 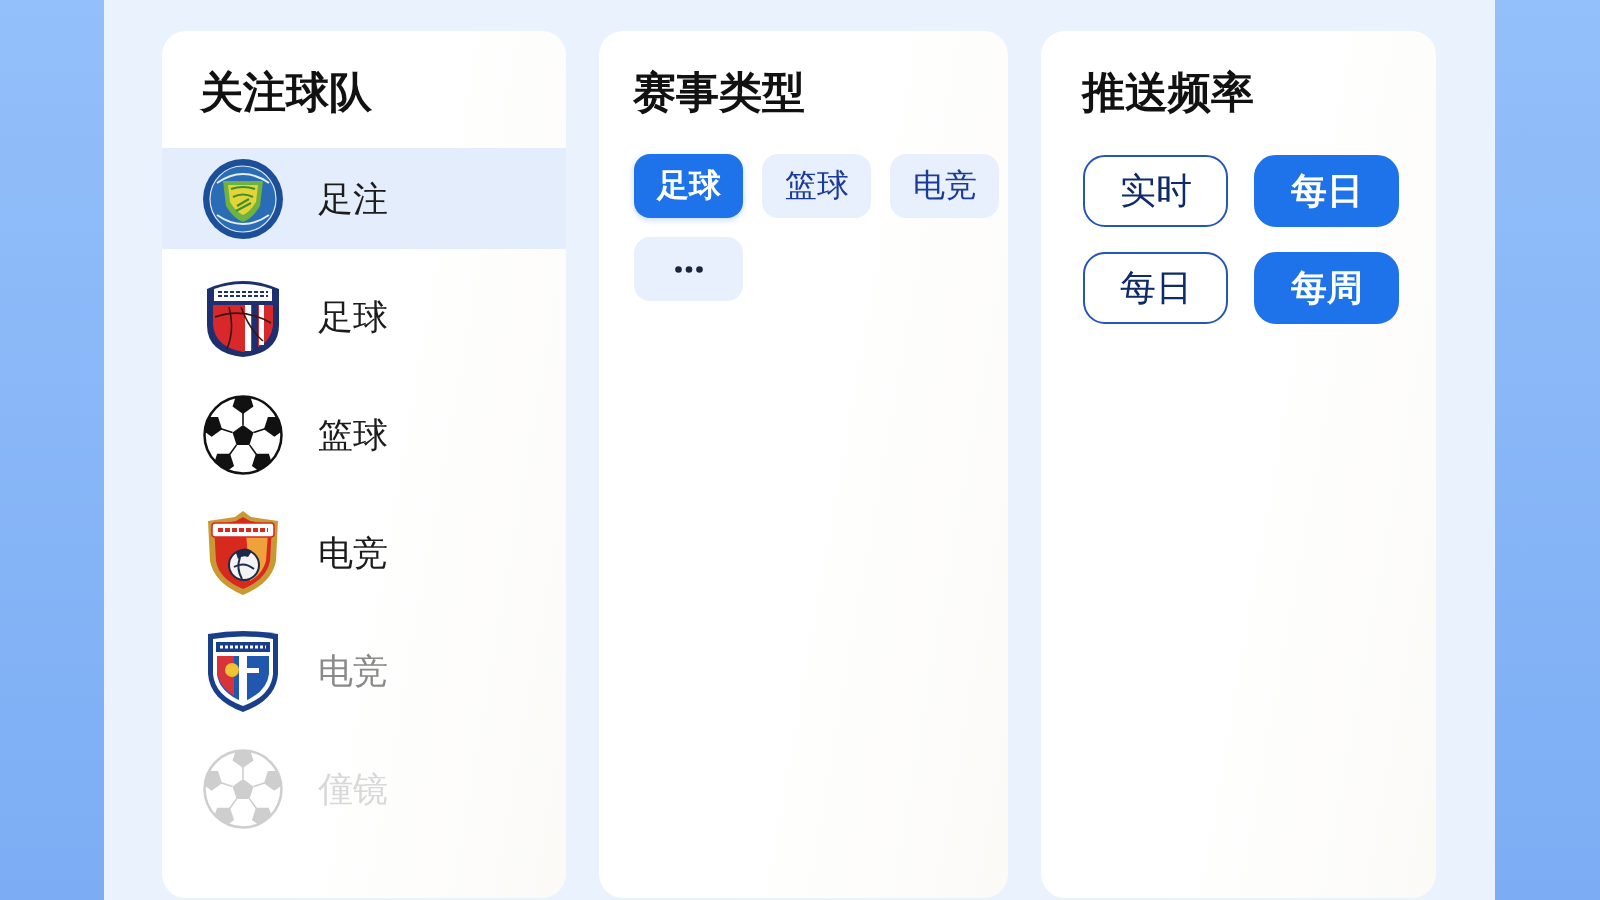 I want to click on round-badge-icon, so click(x=243, y=198).